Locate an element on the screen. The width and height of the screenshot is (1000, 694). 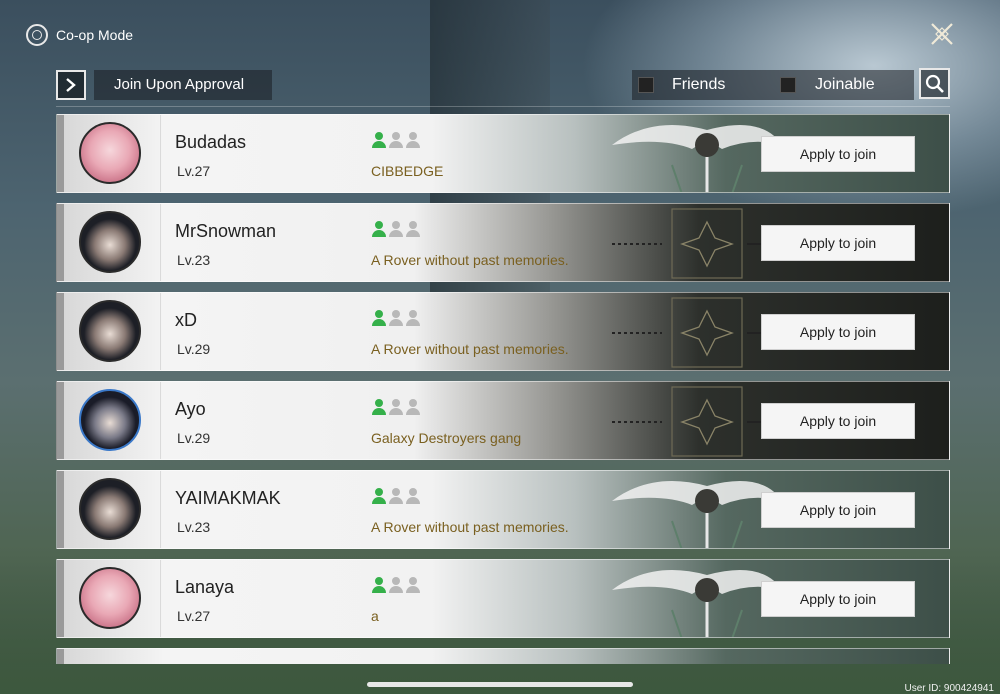
filter-checkboxes: Friends Joinable is located at coordinates (773, 85).